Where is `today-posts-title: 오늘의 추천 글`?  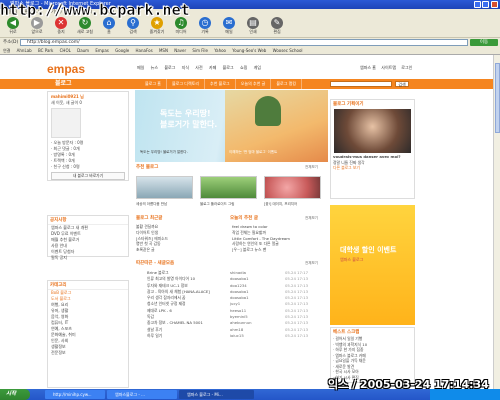
today-posts-title: 오늘의 추천 글 is located at coordinates (244, 218).